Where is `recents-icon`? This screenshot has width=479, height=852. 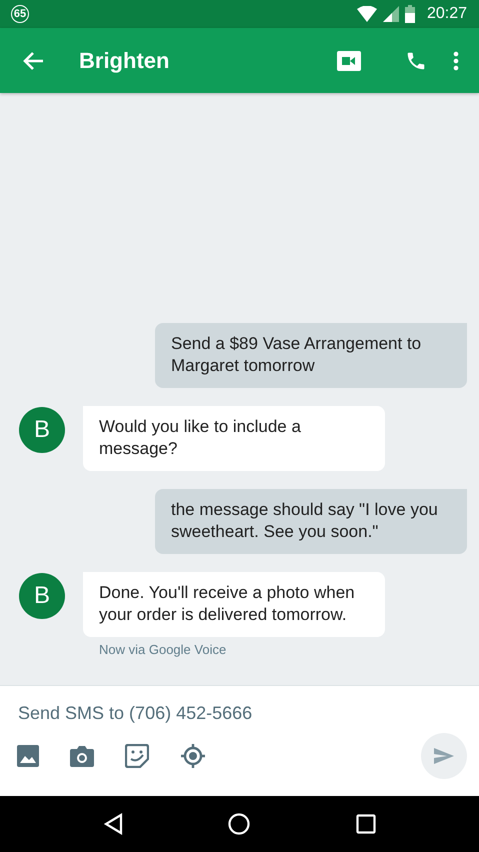
recents-icon is located at coordinates (366, 824).